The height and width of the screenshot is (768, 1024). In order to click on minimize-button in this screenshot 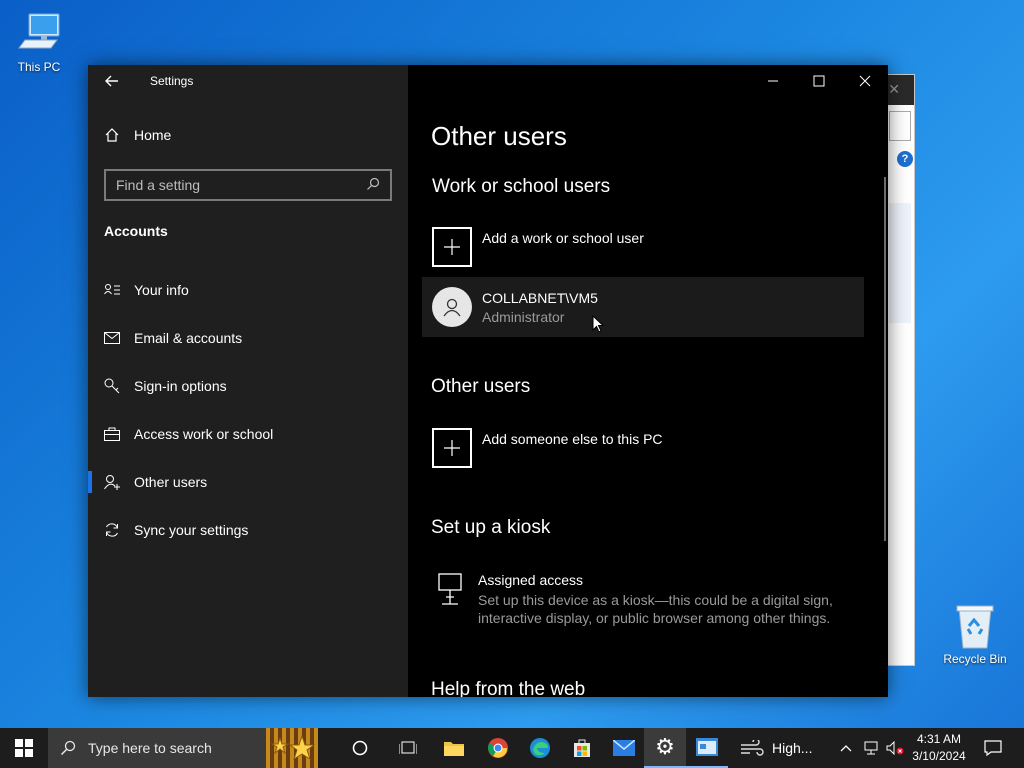, I will do `click(773, 81)`.